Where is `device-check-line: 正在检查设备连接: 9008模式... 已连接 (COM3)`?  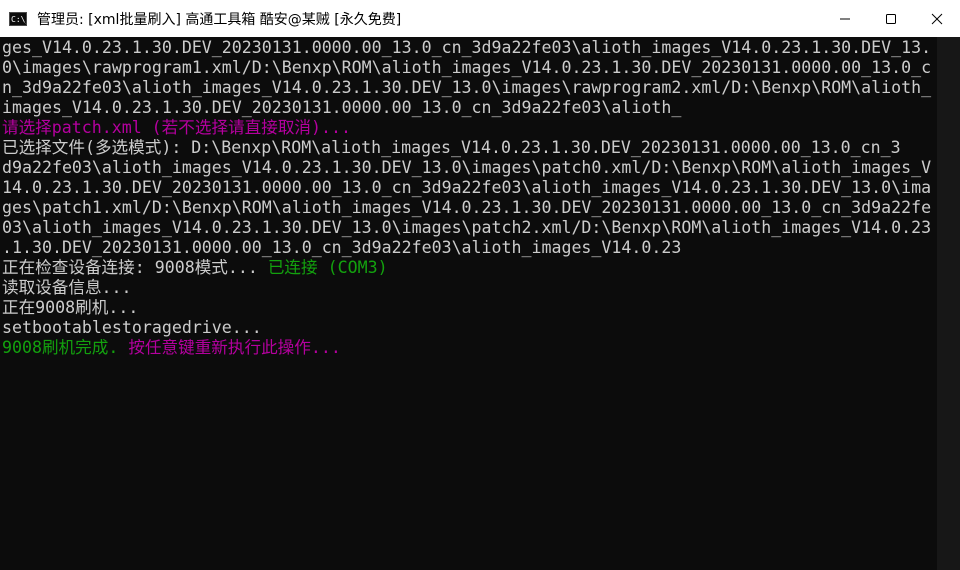 device-check-line: 正在检查设备连接: 9008模式... 已连接 (COM3) is located at coordinates (469, 268).